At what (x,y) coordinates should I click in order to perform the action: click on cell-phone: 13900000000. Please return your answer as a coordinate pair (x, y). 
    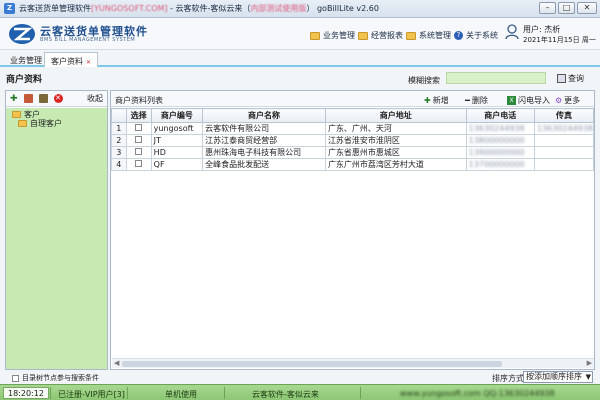
    Looking at the image, I should click on (500, 152).